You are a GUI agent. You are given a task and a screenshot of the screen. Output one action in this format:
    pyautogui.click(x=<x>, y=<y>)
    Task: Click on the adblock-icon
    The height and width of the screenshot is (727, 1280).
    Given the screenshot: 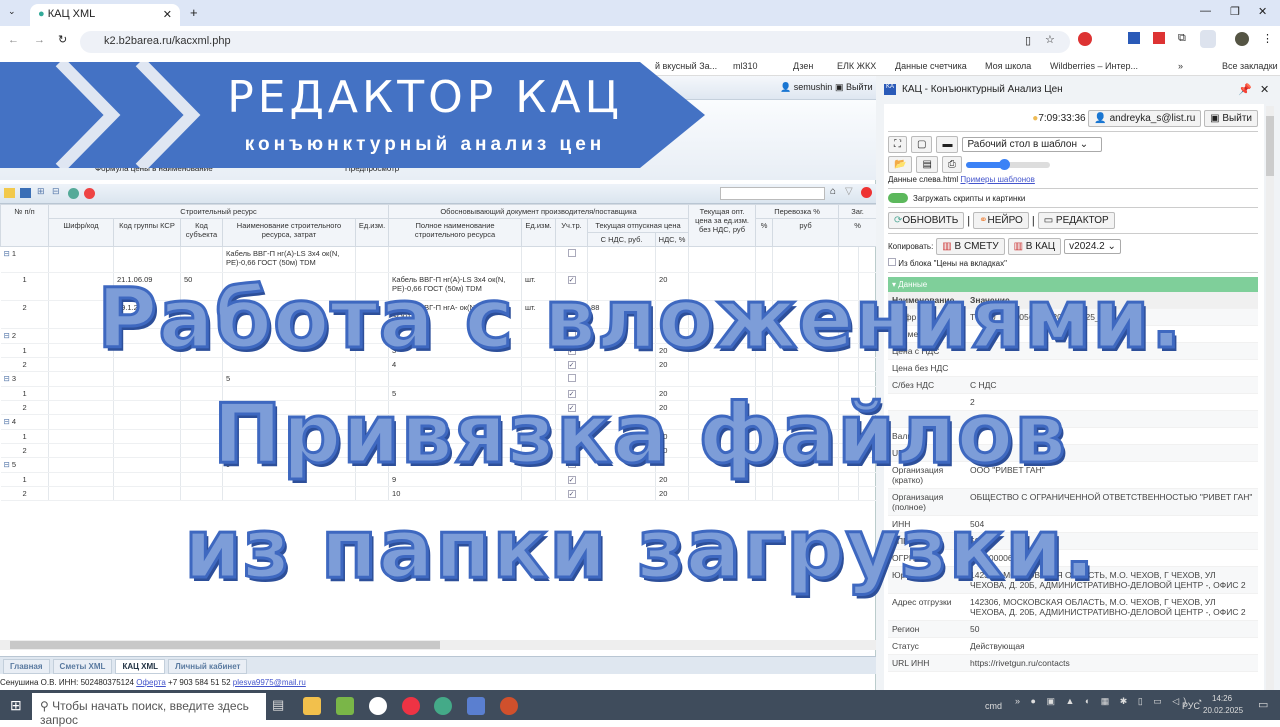 What is the action you would take?
    pyautogui.click(x=1085, y=39)
    